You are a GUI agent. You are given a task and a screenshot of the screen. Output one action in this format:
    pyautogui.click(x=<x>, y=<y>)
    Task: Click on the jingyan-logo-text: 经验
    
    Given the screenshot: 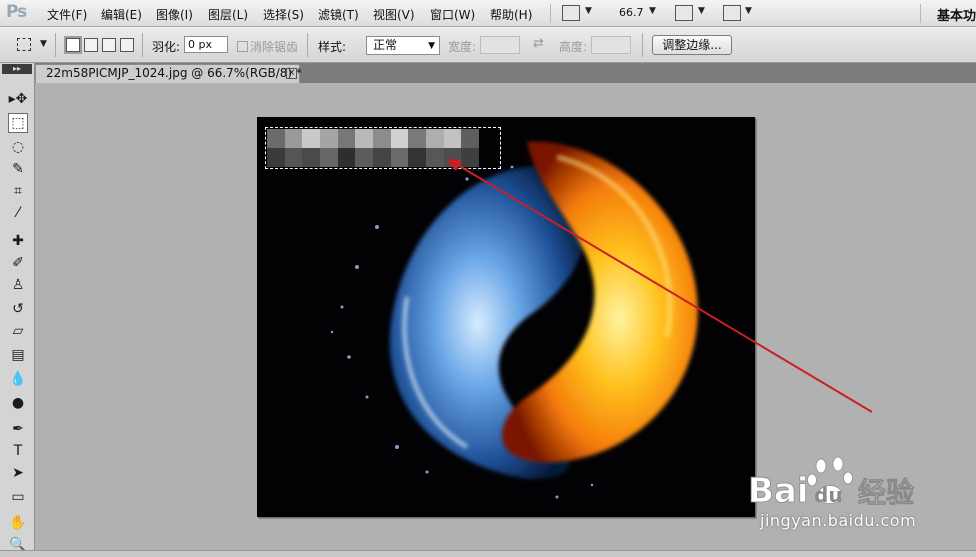 What is the action you would take?
    pyautogui.click(x=886, y=492)
    